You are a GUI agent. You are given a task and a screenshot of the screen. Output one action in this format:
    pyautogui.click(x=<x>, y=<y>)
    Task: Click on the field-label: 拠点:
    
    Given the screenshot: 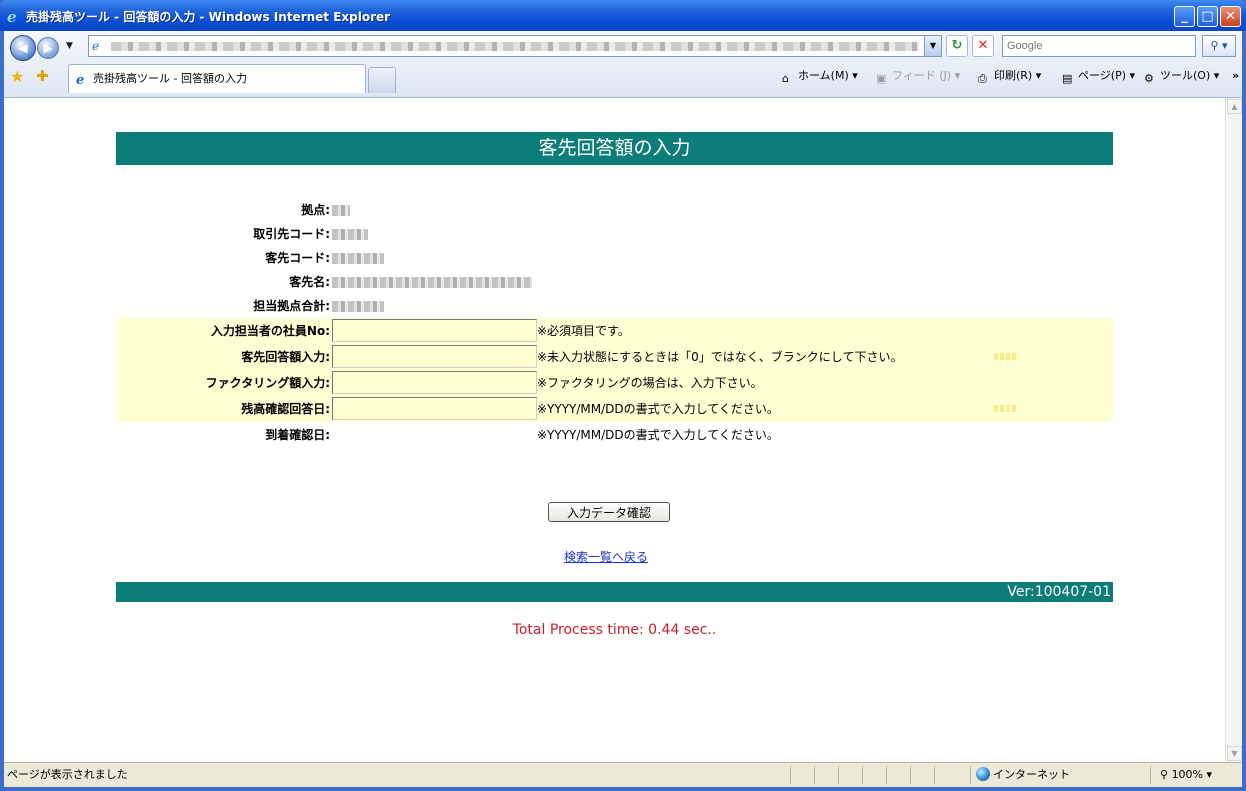 What is the action you would take?
    pyautogui.click(x=315, y=210)
    